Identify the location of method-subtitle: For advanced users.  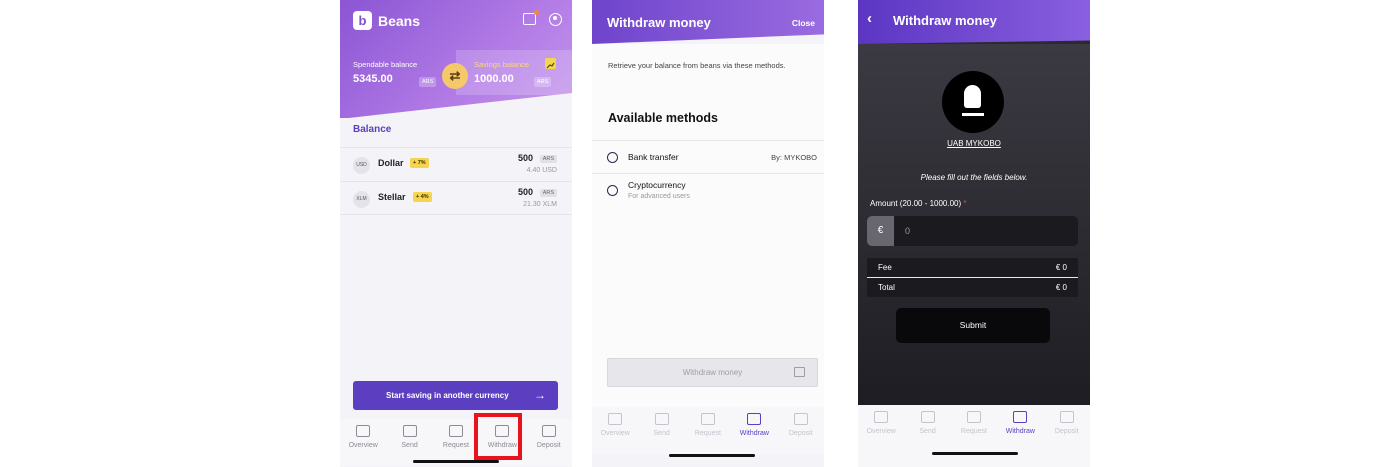
(659, 196).